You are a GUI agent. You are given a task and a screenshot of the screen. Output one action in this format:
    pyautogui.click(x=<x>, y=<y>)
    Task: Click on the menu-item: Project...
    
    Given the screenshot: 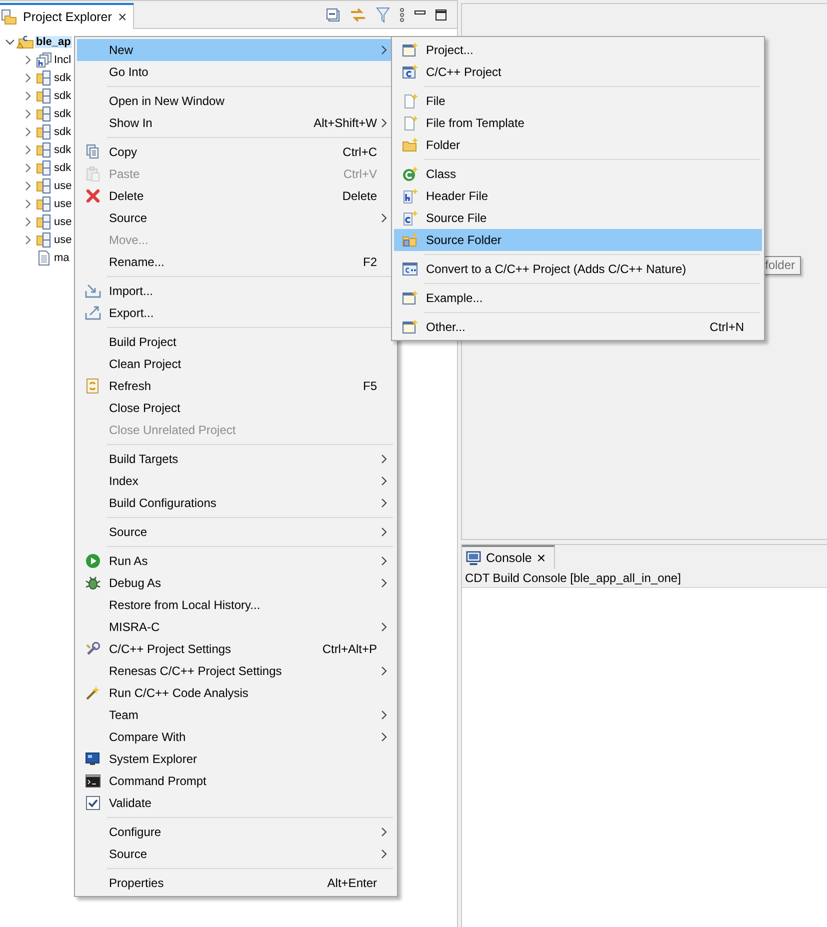 What is the action you would take?
    pyautogui.click(x=578, y=50)
    